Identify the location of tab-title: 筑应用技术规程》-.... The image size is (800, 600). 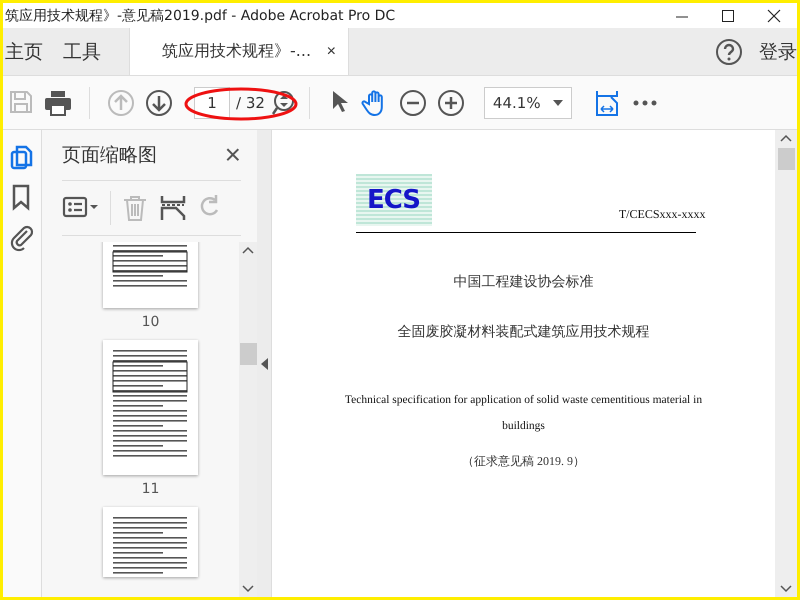
(237, 51).